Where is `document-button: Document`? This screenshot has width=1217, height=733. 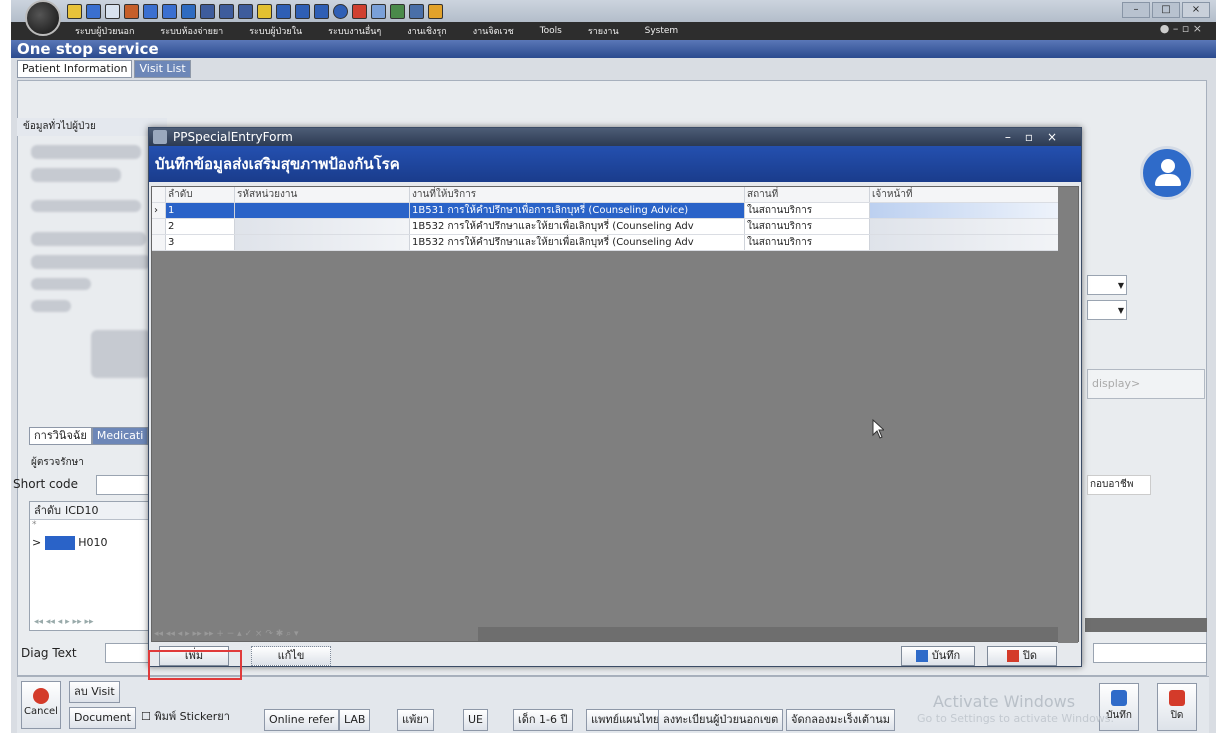 document-button: Document is located at coordinates (102, 718).